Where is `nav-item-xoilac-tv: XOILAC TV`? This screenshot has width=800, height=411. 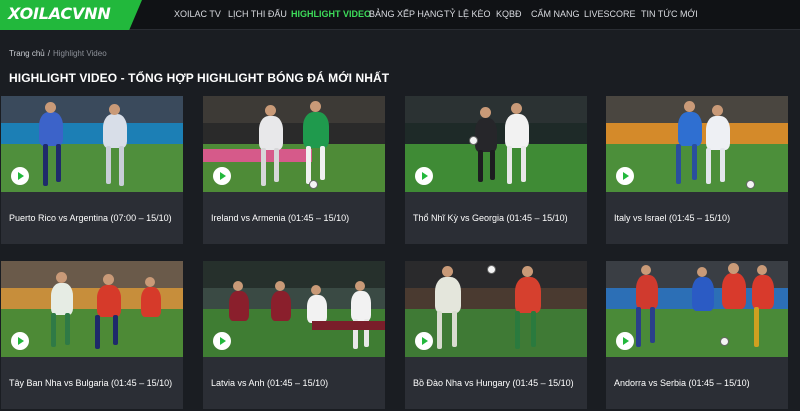 nav-item-xoilac-tv: XOILAC TV is located at coordinates (197, 14).